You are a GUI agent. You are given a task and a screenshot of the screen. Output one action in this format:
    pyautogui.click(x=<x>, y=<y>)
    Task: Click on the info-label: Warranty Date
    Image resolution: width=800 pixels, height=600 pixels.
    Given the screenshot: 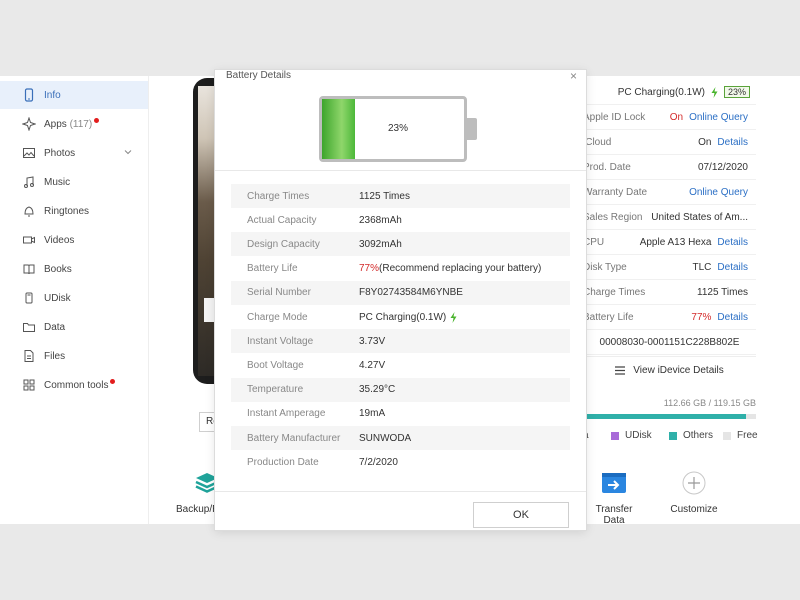 What is the action you would take?
    pyautogui.click(x=615, y=192)
    